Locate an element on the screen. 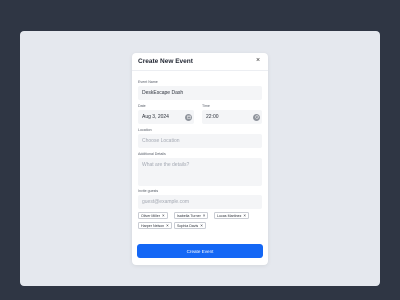 This screenshot has width=400, height=300. guest-chip: Oliver Miller × is located at coordinates (153, 215).